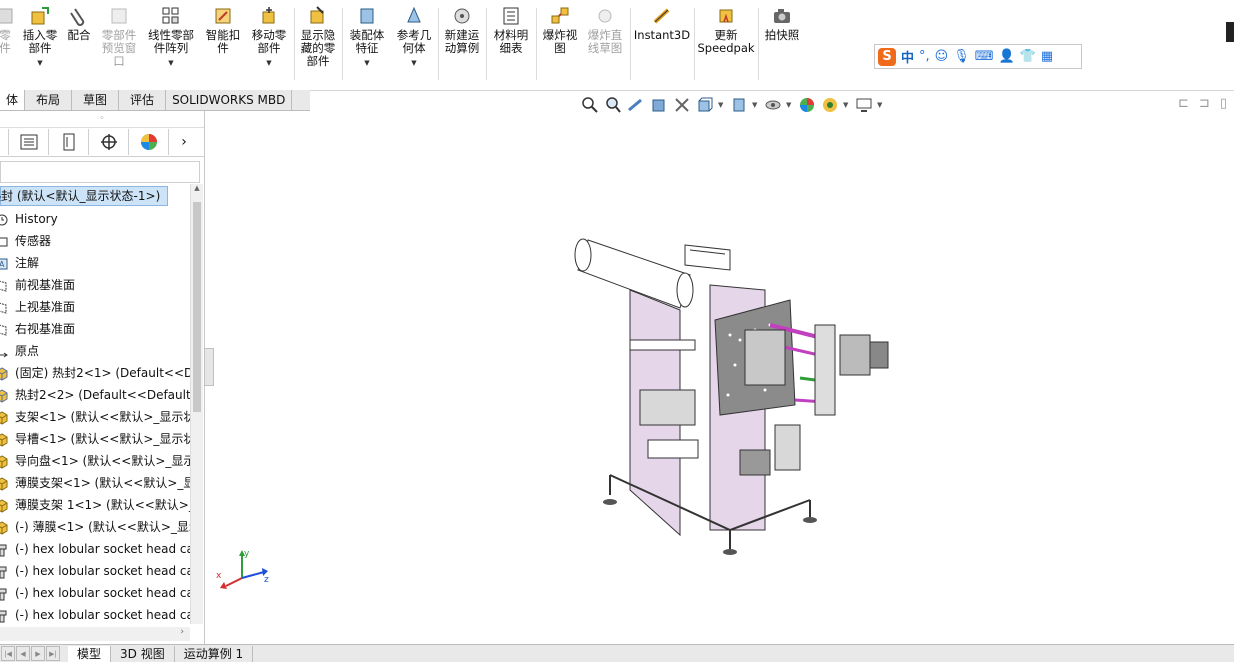 Image resolution: width=1234 pixels, height=662 pixels. I want to click on tab-evaluate: 评估, so click(143, 100).